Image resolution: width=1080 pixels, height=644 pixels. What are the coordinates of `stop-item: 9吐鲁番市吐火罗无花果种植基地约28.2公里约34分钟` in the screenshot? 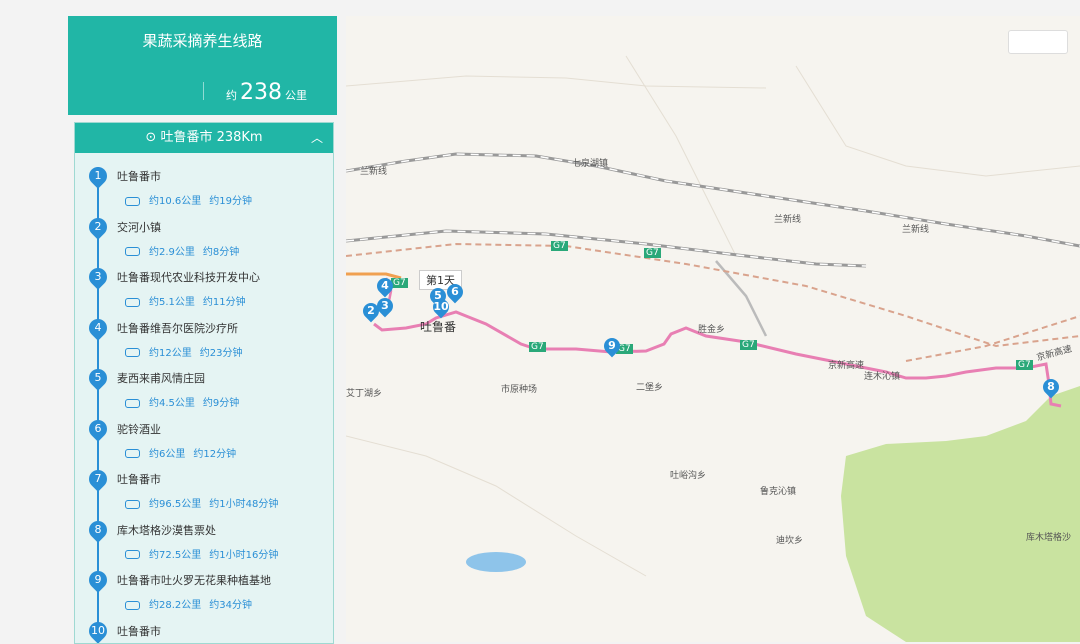 It's located at (204, 596).